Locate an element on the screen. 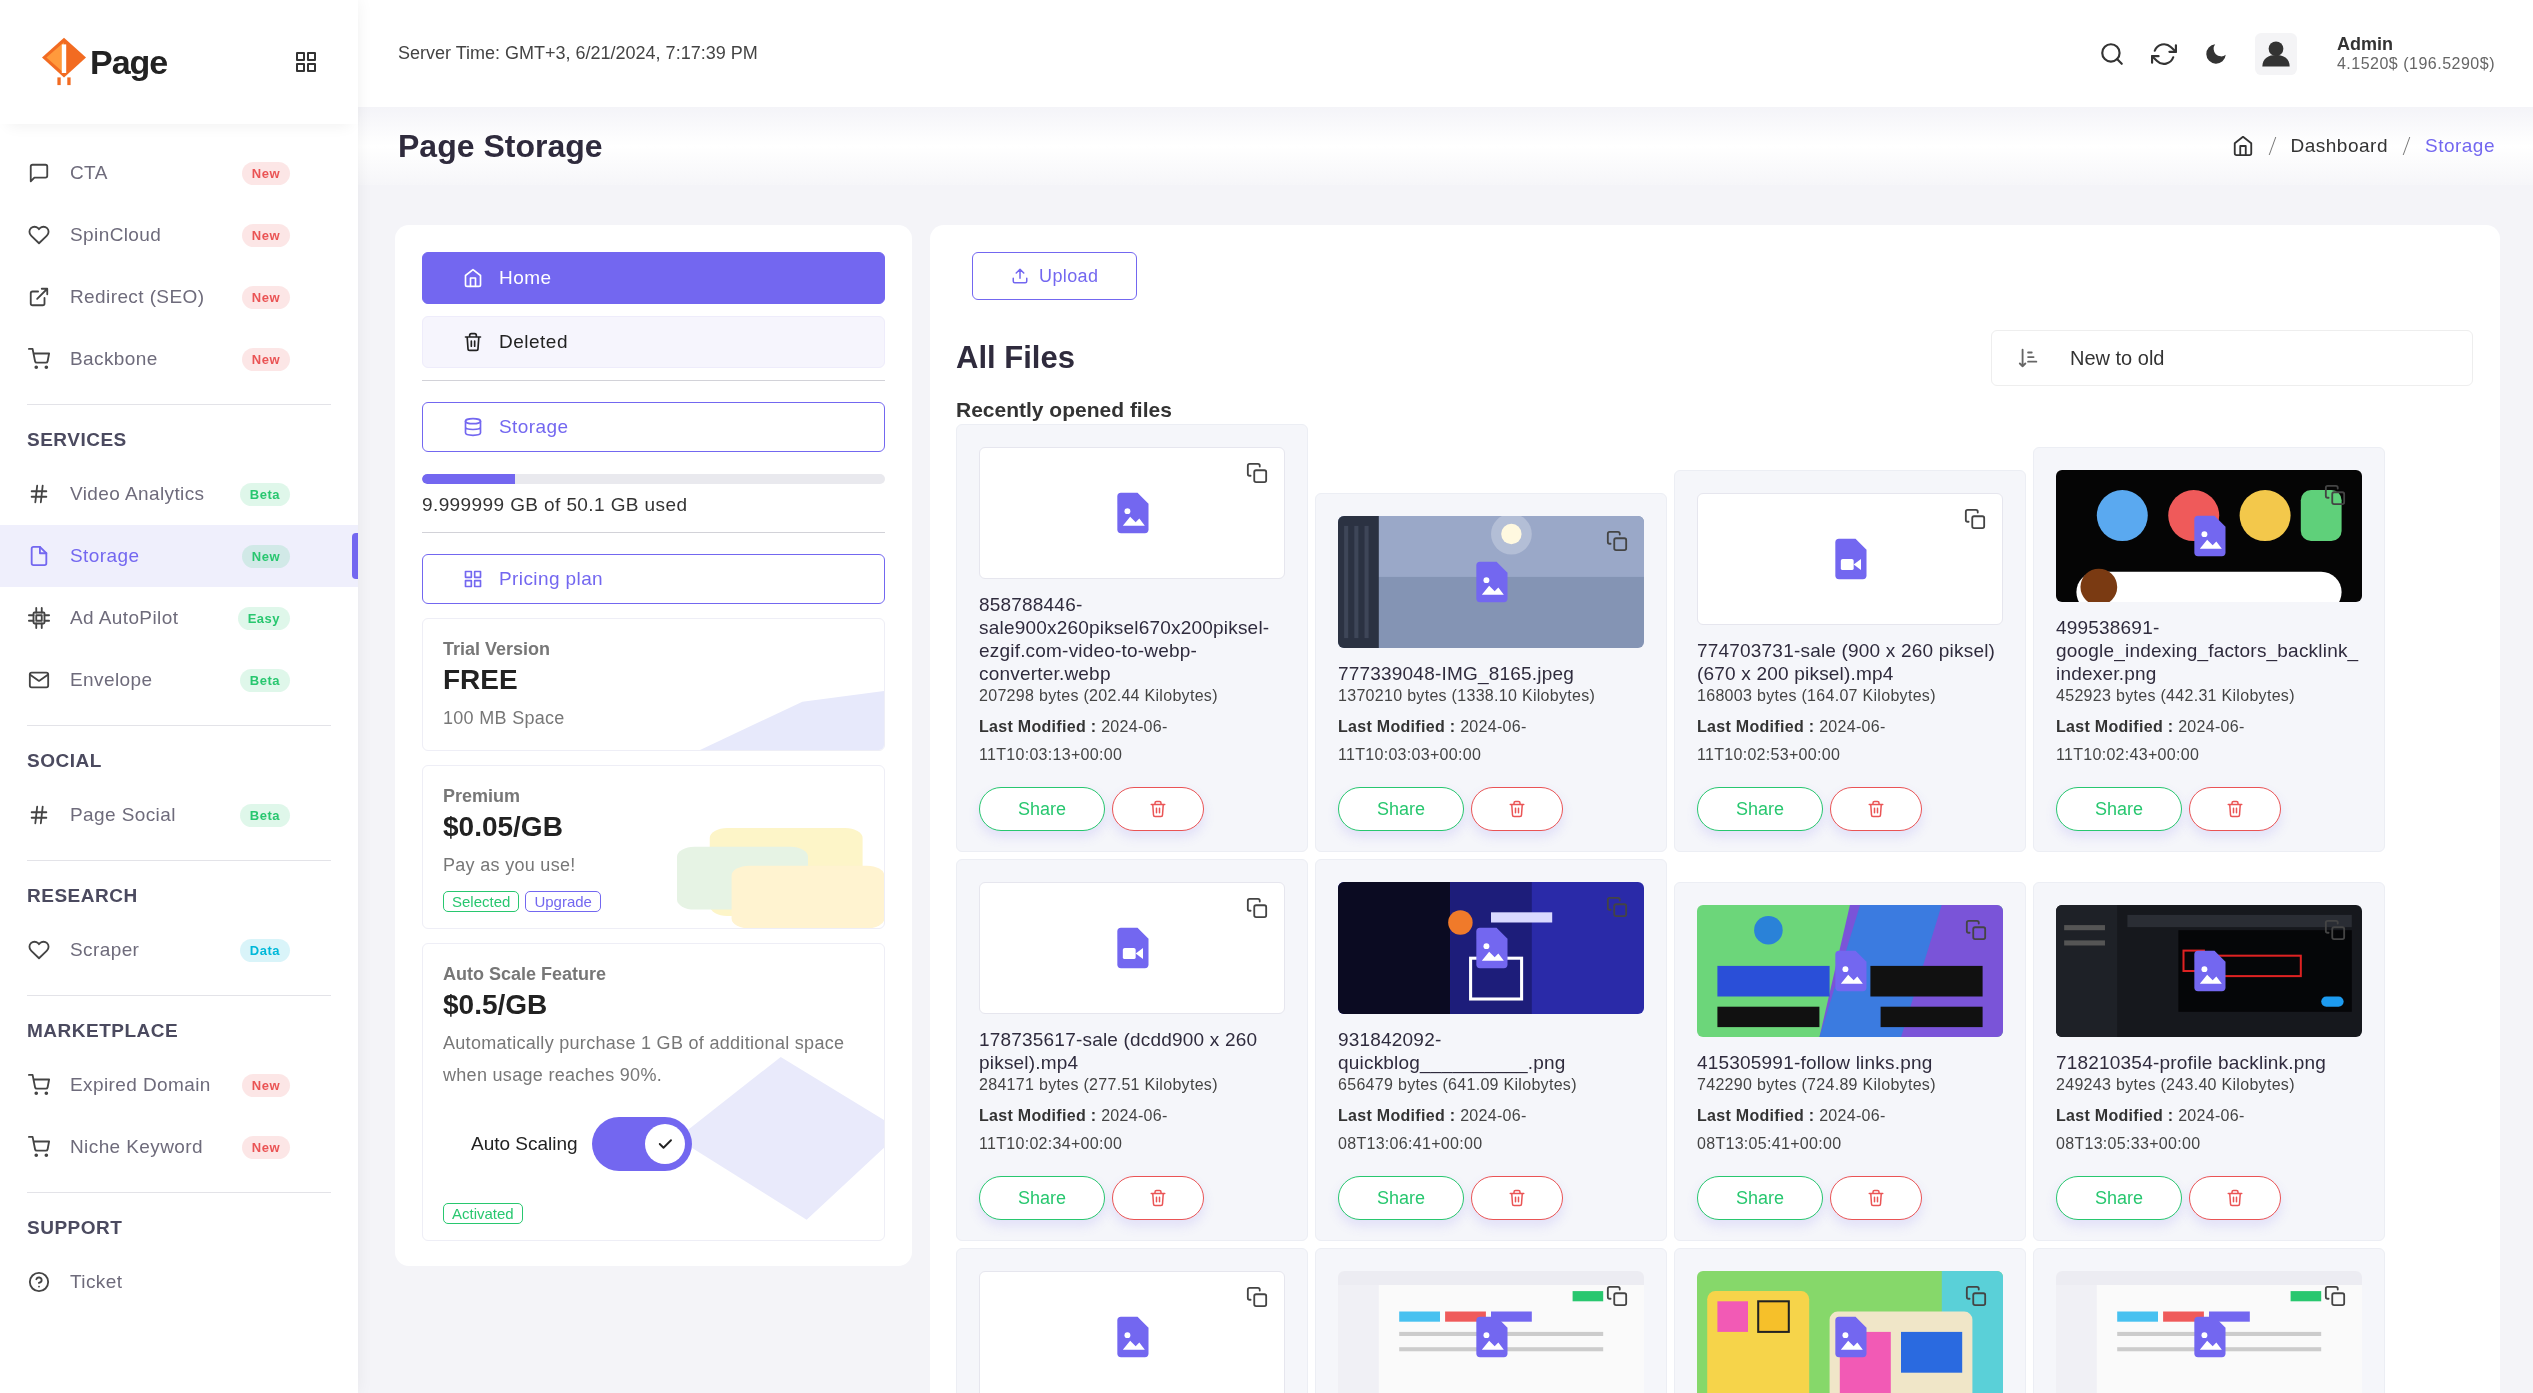 Image resolution: width=2533 pixels, height=1393 pixels. file-size: 1370210 bytes (1338.10 Kilobytes) is located at coordinates (1467, 696).